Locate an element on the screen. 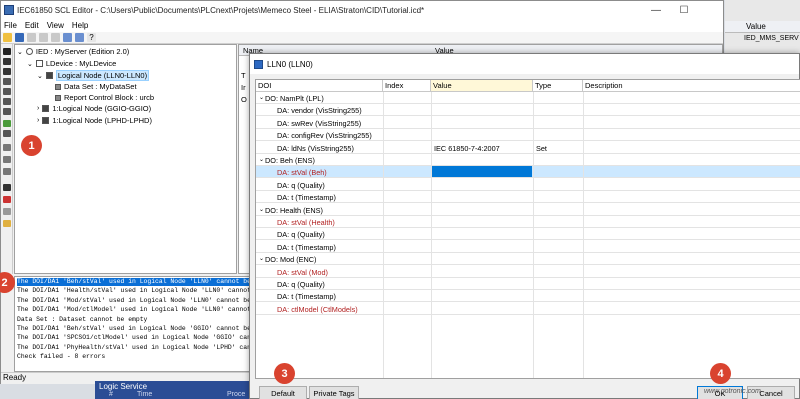 This screenshot has width=800, height=399. tool-delete-icon is located at coordinates (7, 199).